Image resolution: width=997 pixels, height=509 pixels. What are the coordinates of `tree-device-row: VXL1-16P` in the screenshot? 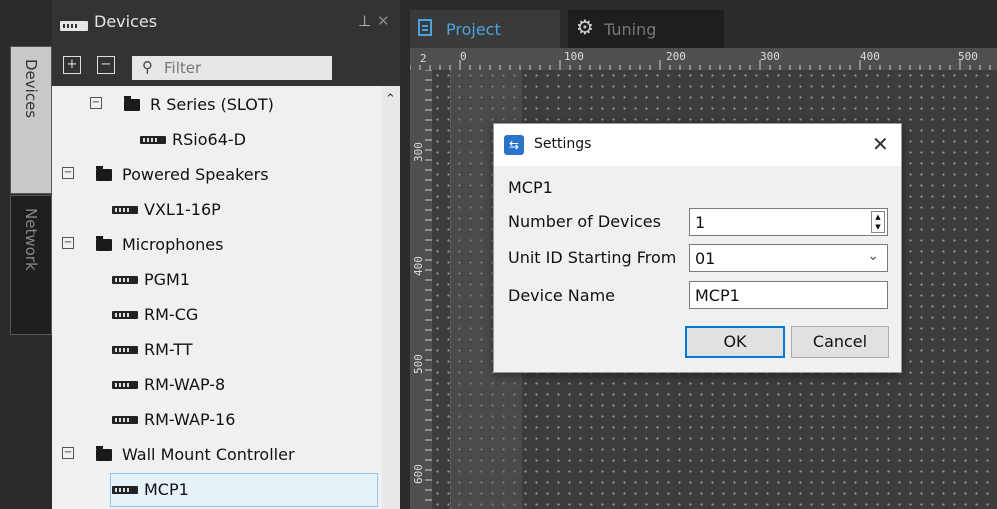 It's located at (217, 210).